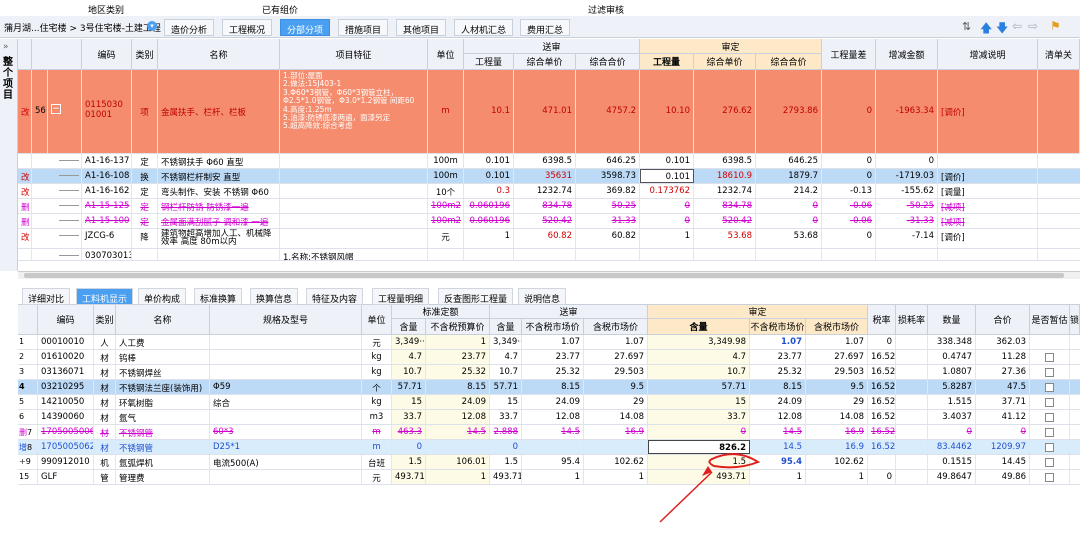  What do you see at coordinates (219, 54) in the screenshot?
I see `col-name: 名称` at bounding box center [219, 54].